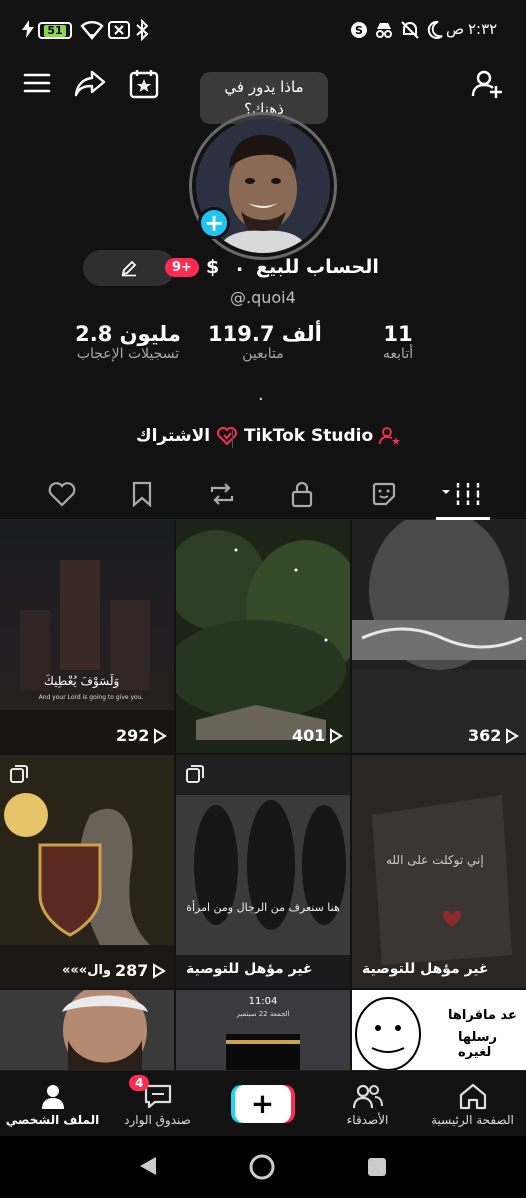 Image resolution: width=526 pixels, height=1198 pixels. I want to click on lock-icon, so click(302, 494).